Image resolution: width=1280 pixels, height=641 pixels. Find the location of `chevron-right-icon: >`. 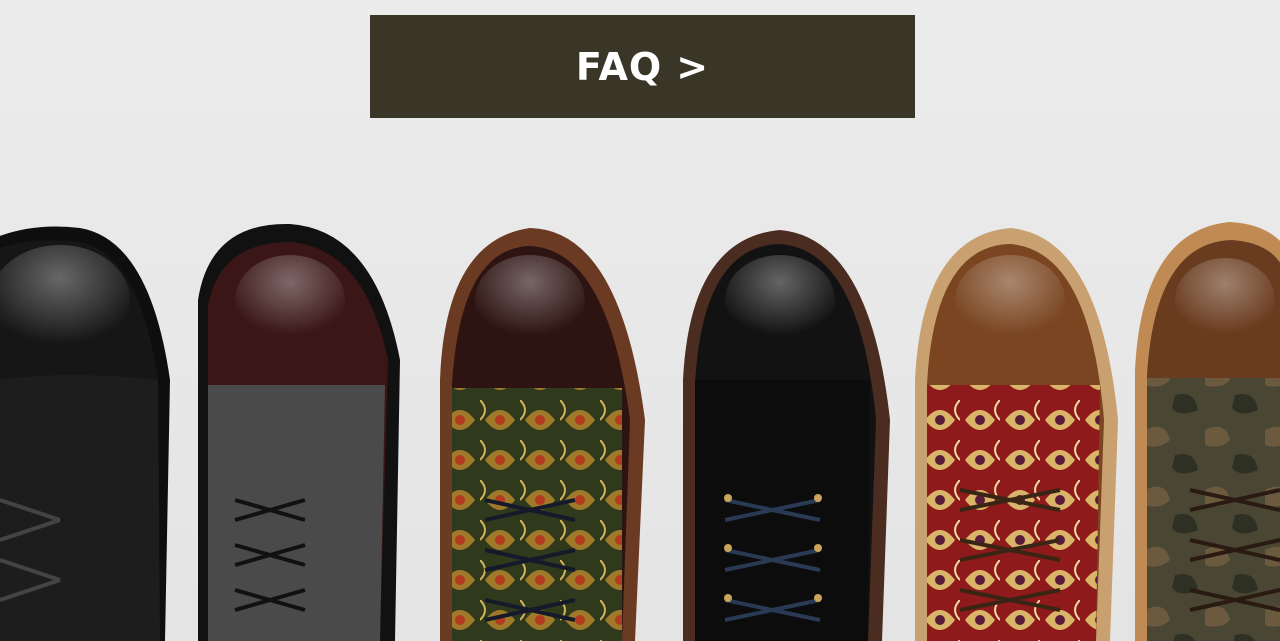

chevron-right-icon: > is located at coordinates (693, 66).